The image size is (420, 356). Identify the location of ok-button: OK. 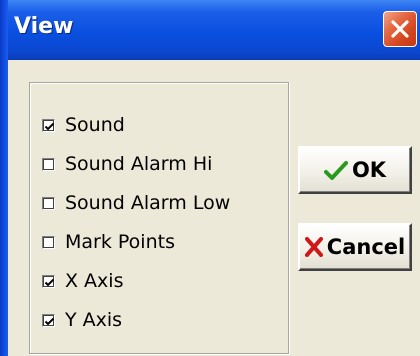
(355, 170).